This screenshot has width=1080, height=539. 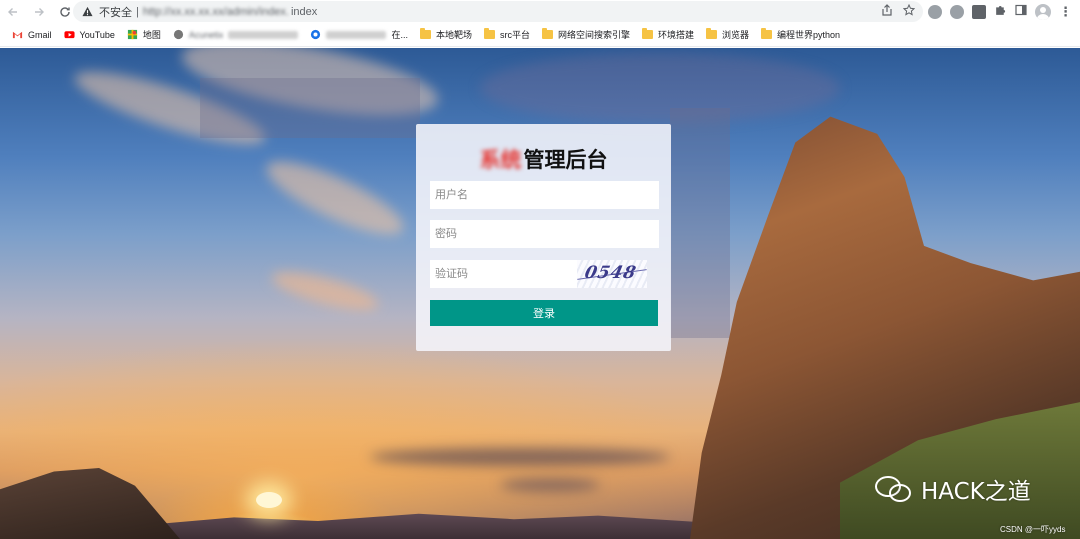 What do you see at coordinates (90, 503) in the screenshot?
I see `foreground-rock-left` at bounding box center [90, 503].